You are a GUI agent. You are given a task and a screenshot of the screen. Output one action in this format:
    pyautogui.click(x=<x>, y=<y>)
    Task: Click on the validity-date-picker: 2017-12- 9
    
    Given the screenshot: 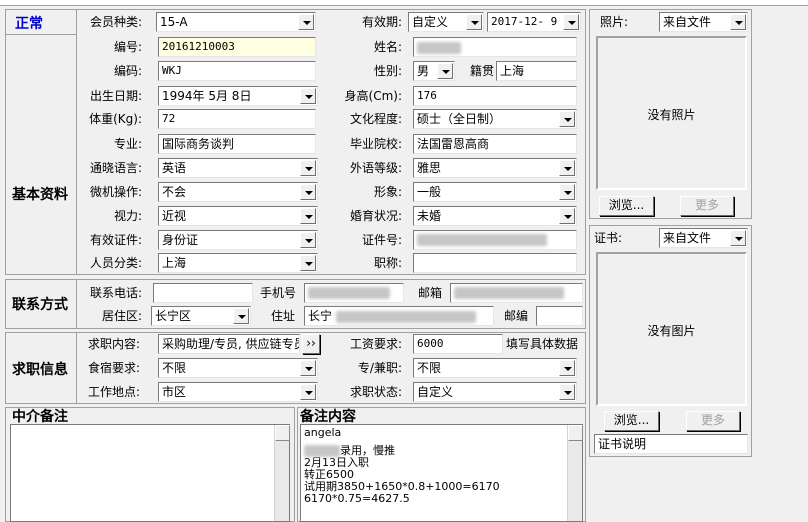 What is the action you would take?
    pyautogui.click(x=534, y=22)
    